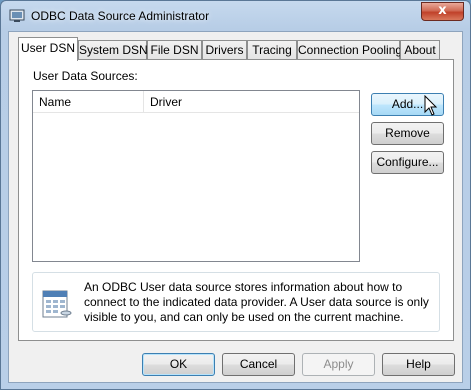 The height and width of the screenshot is (390, 471). What do you see at coordinates (224, 50) in the screenshot?
I see `tab-drivers: Drivers` at bounding box center [224, 50].